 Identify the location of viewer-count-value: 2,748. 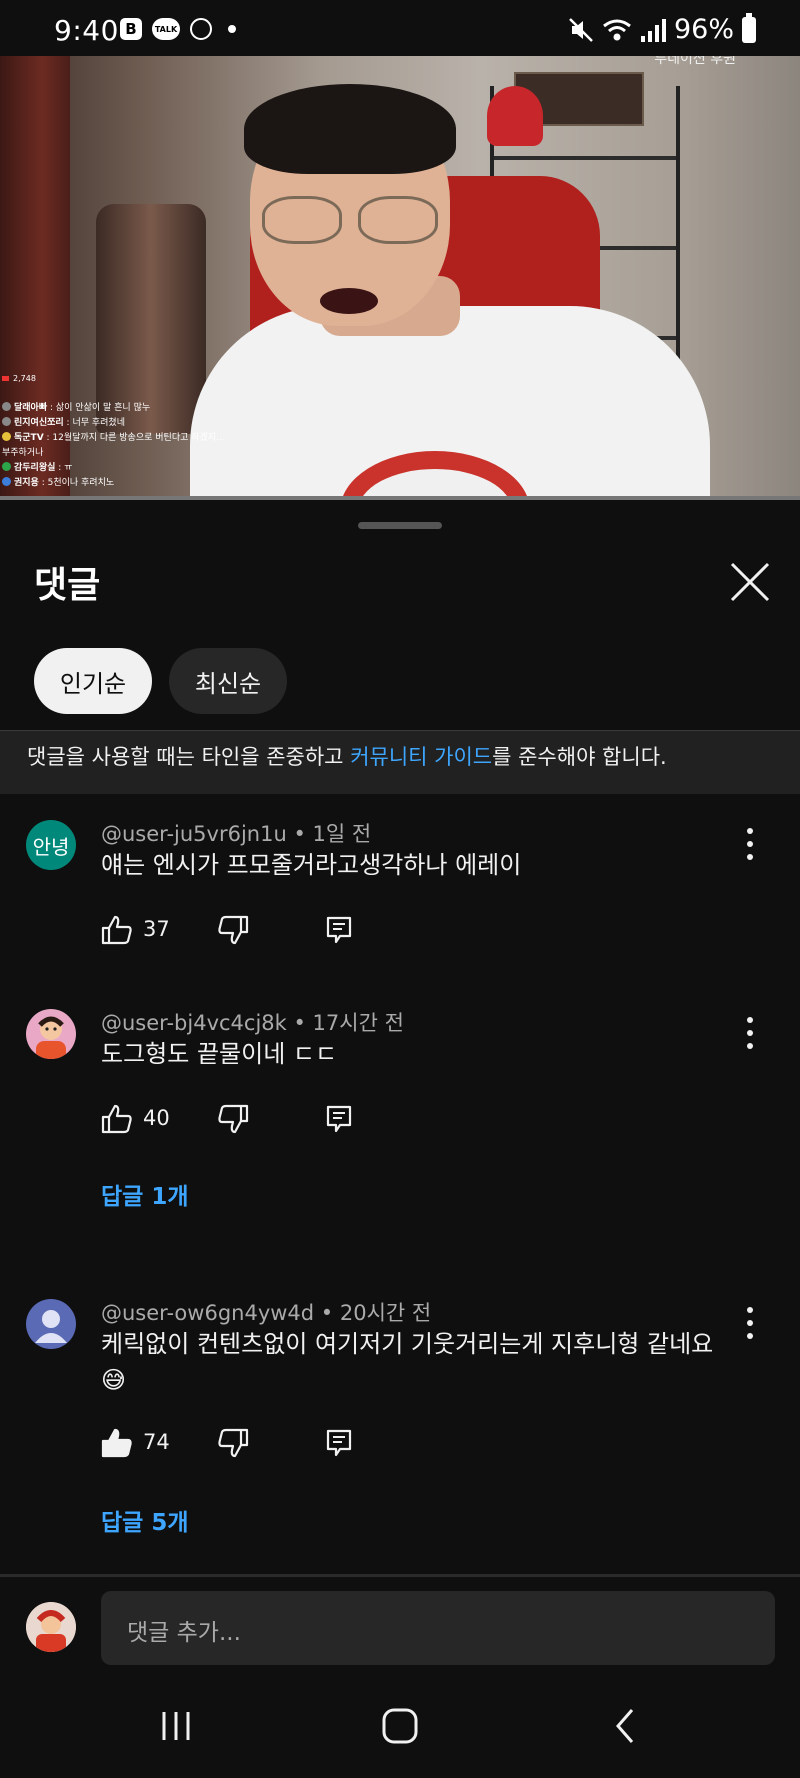
(24, 378).